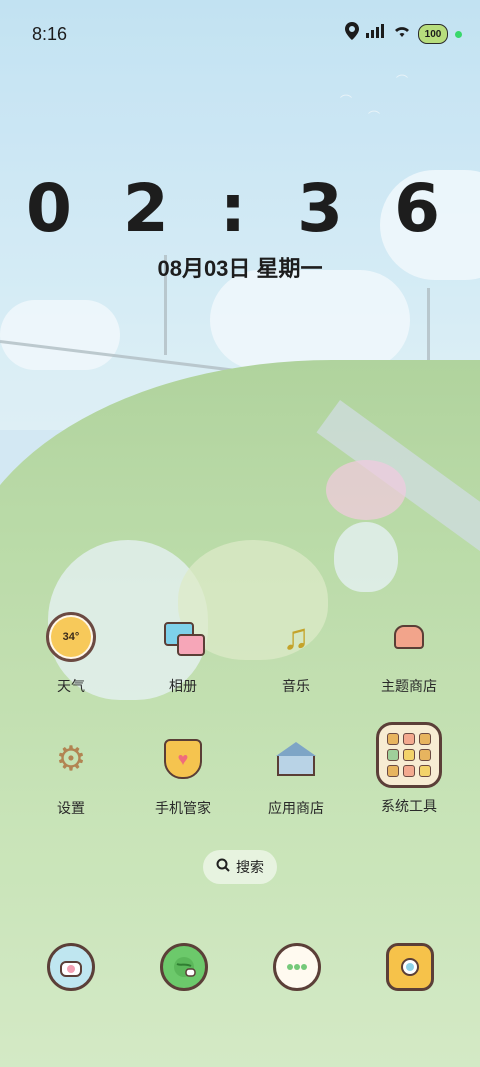 The image size is (480, 1067). Describe the element at coordinates (240, 33) in the screenshot. I see `status-bar: 8:16 100` at that location.